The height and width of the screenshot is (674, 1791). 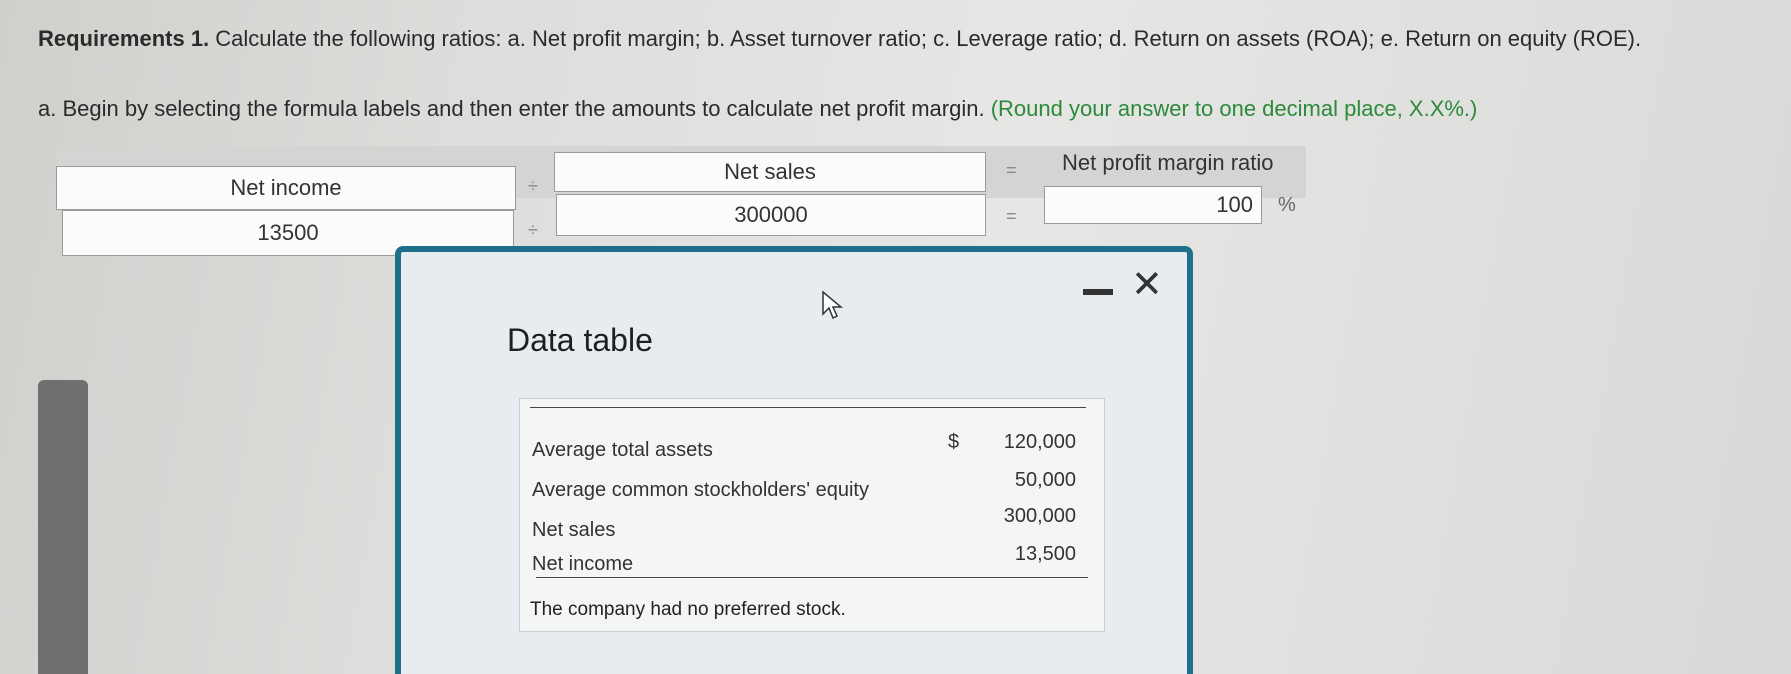 I want to click on table-row-value: 13,500, so click(x=1045, y=554).